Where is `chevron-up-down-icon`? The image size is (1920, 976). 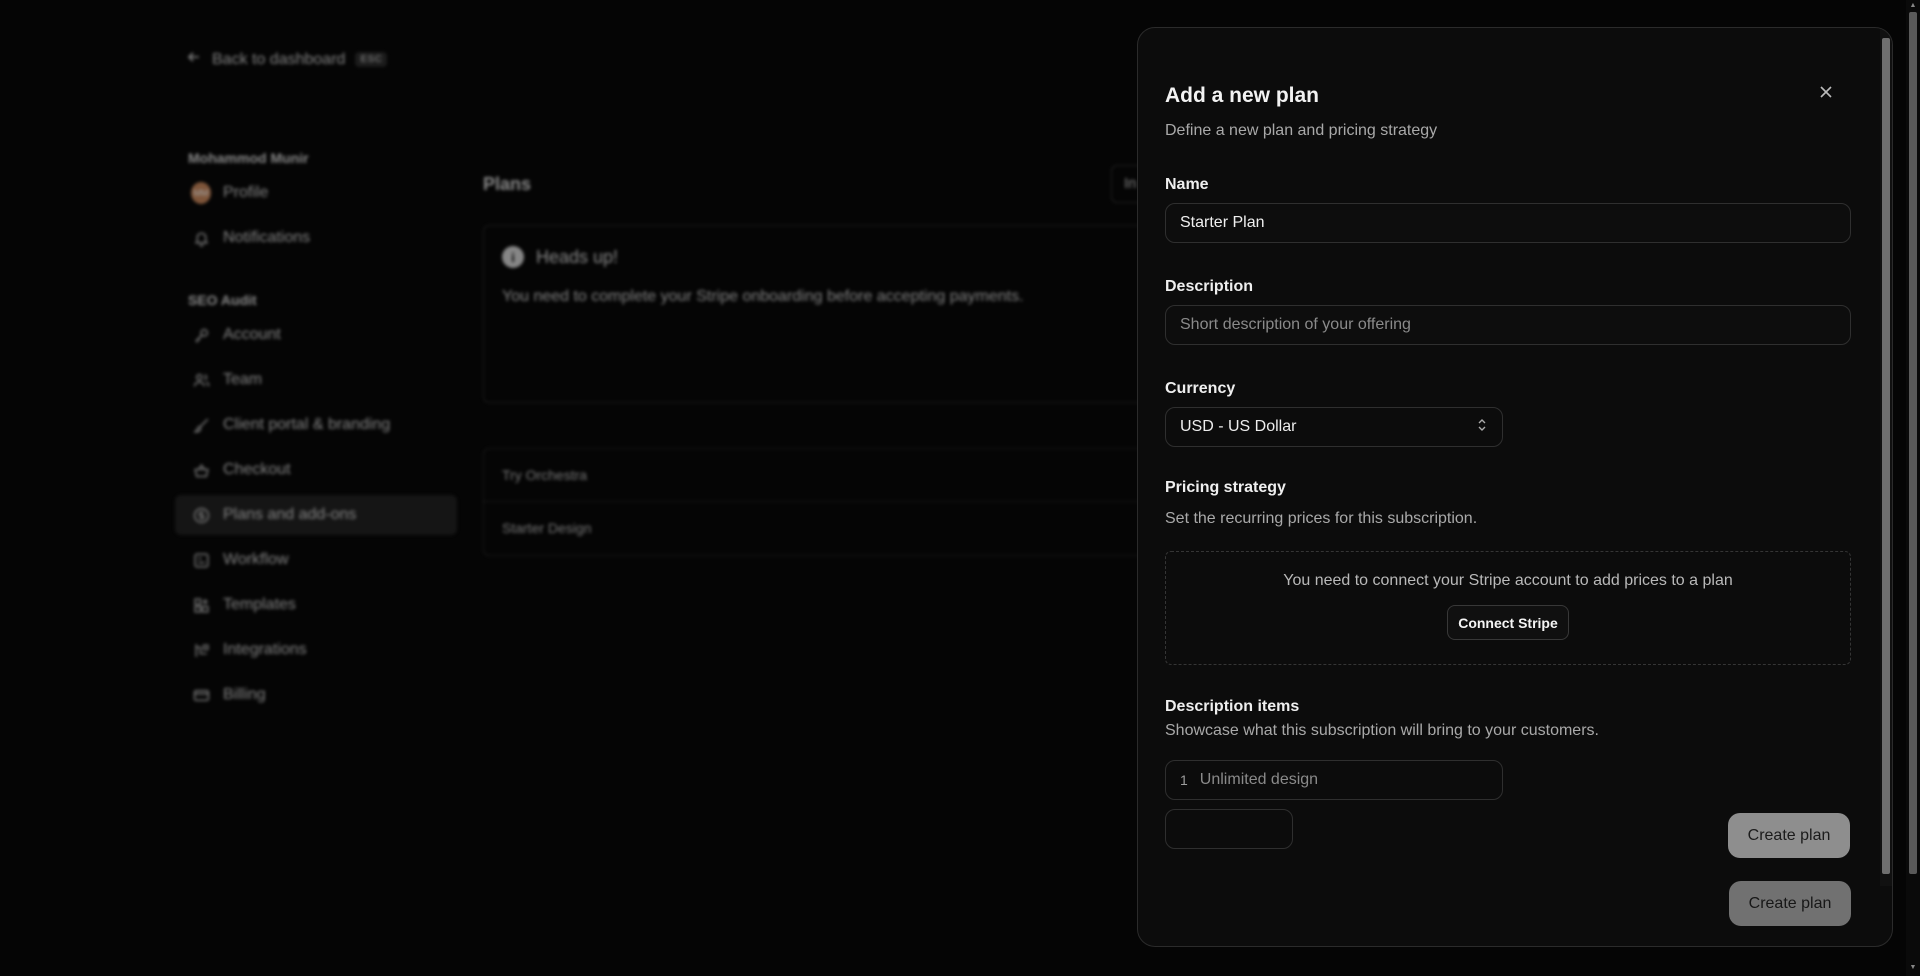
chevron-up-down-icon is located at coordinates (1482, 427).